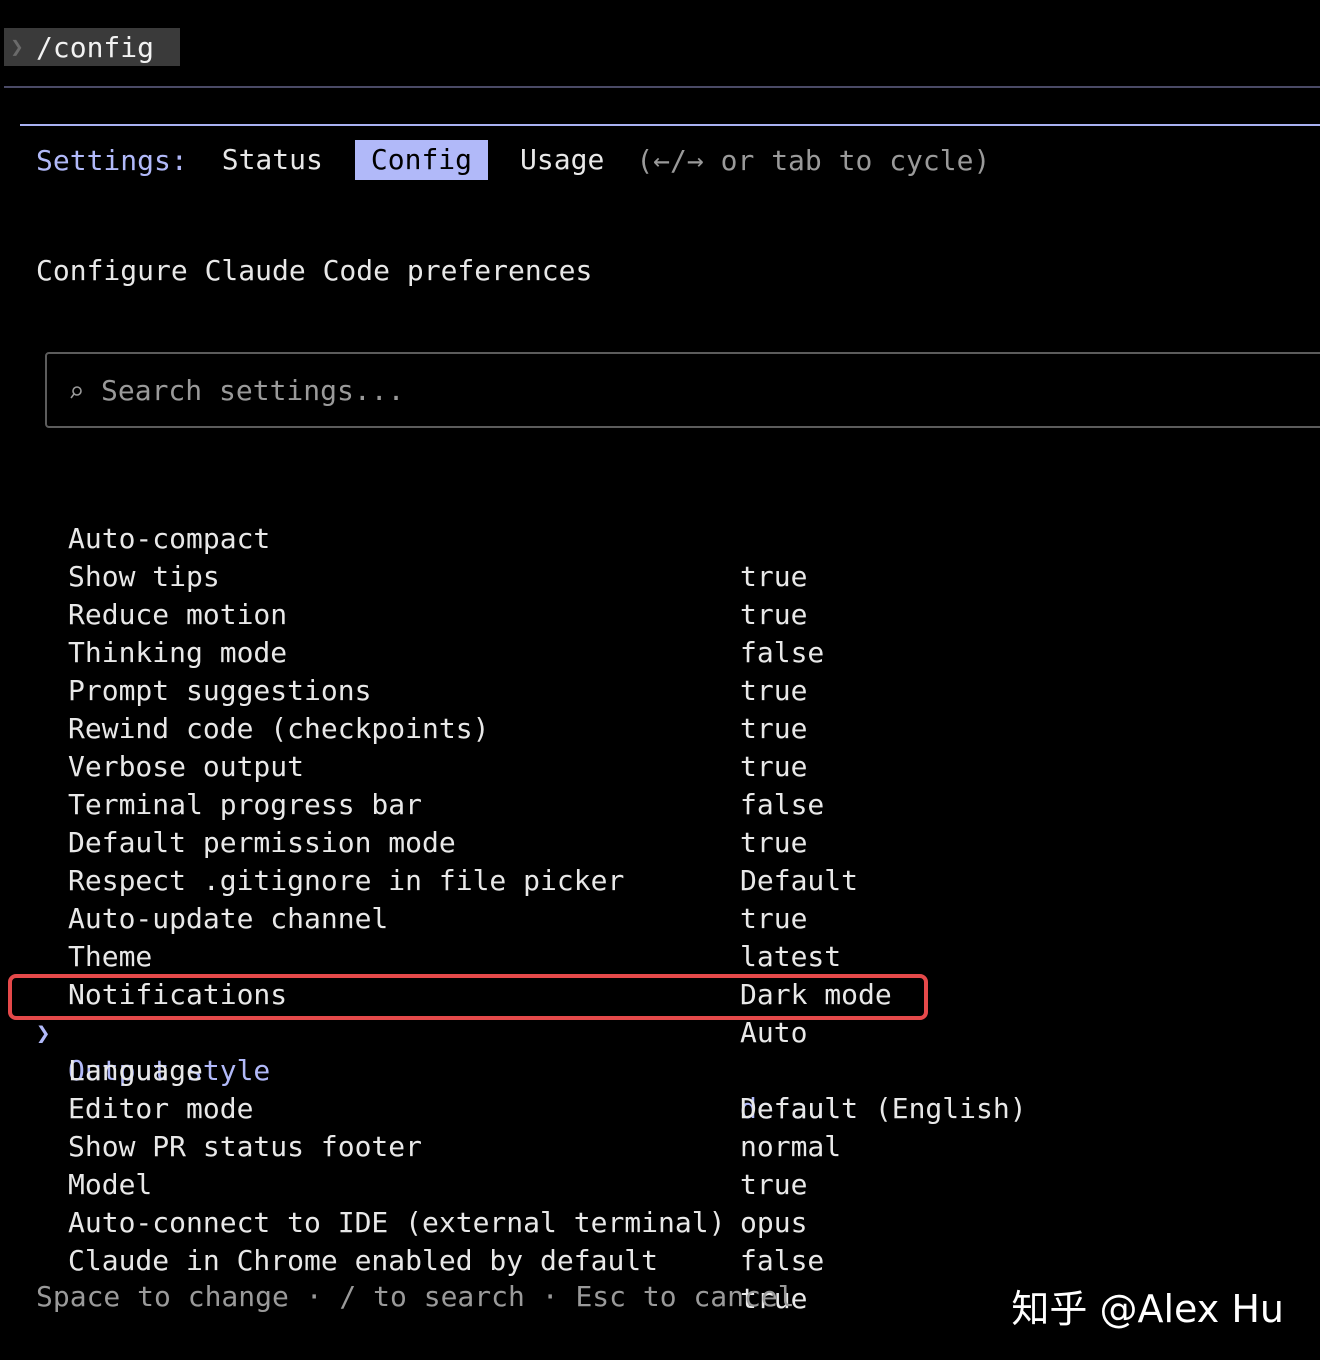 This screenshot has width=1320, height=1360. Describe the element at coordinates (468, 997) in the screenshot. I see `selection-highlight-box` at that location.